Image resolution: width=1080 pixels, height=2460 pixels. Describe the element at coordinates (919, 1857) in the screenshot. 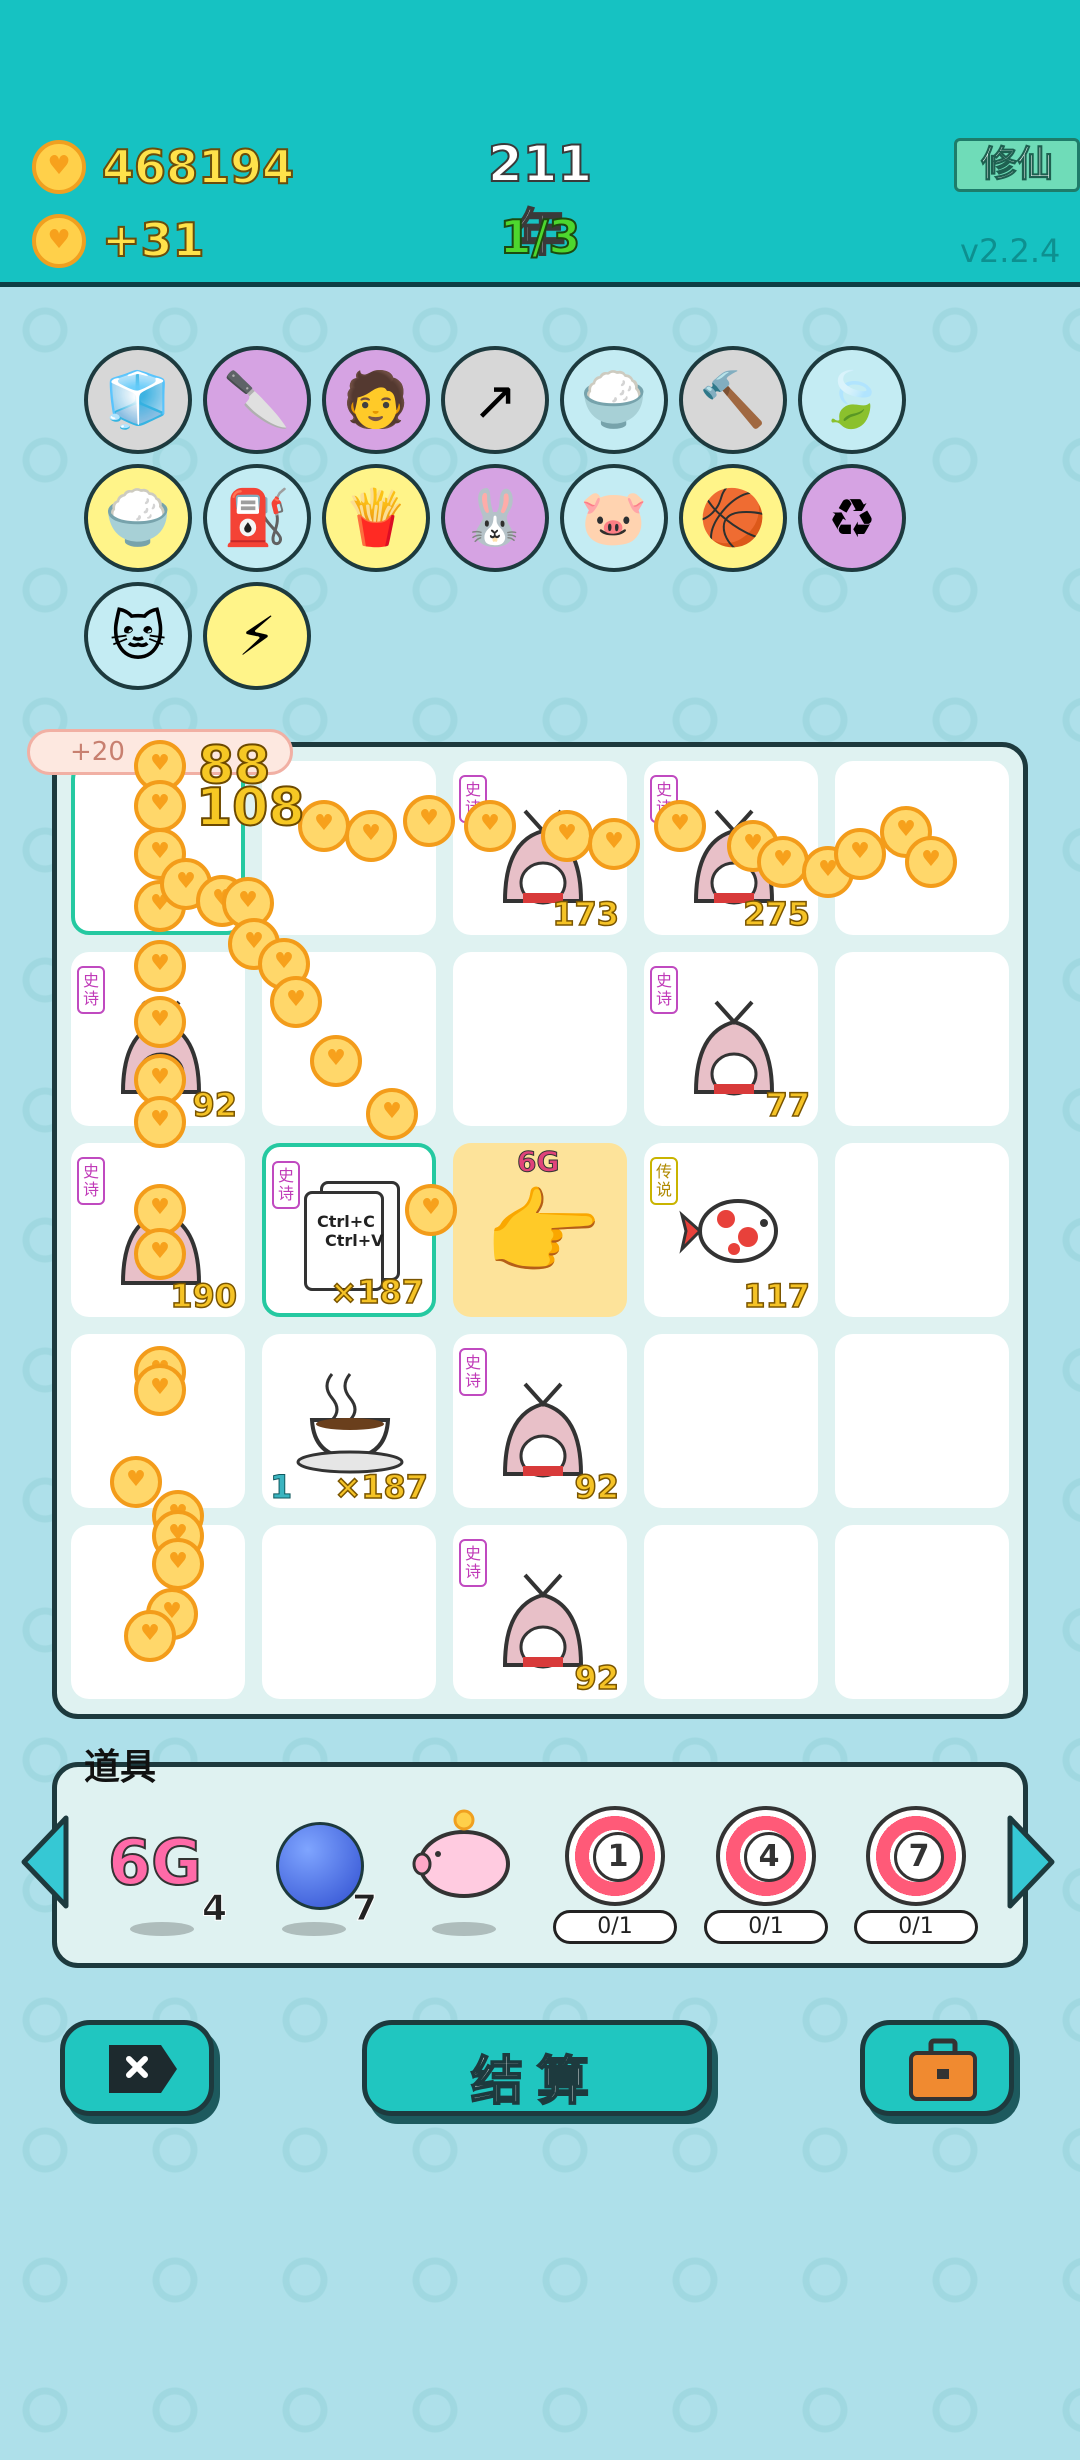

I see `target-number: 7` at that location.